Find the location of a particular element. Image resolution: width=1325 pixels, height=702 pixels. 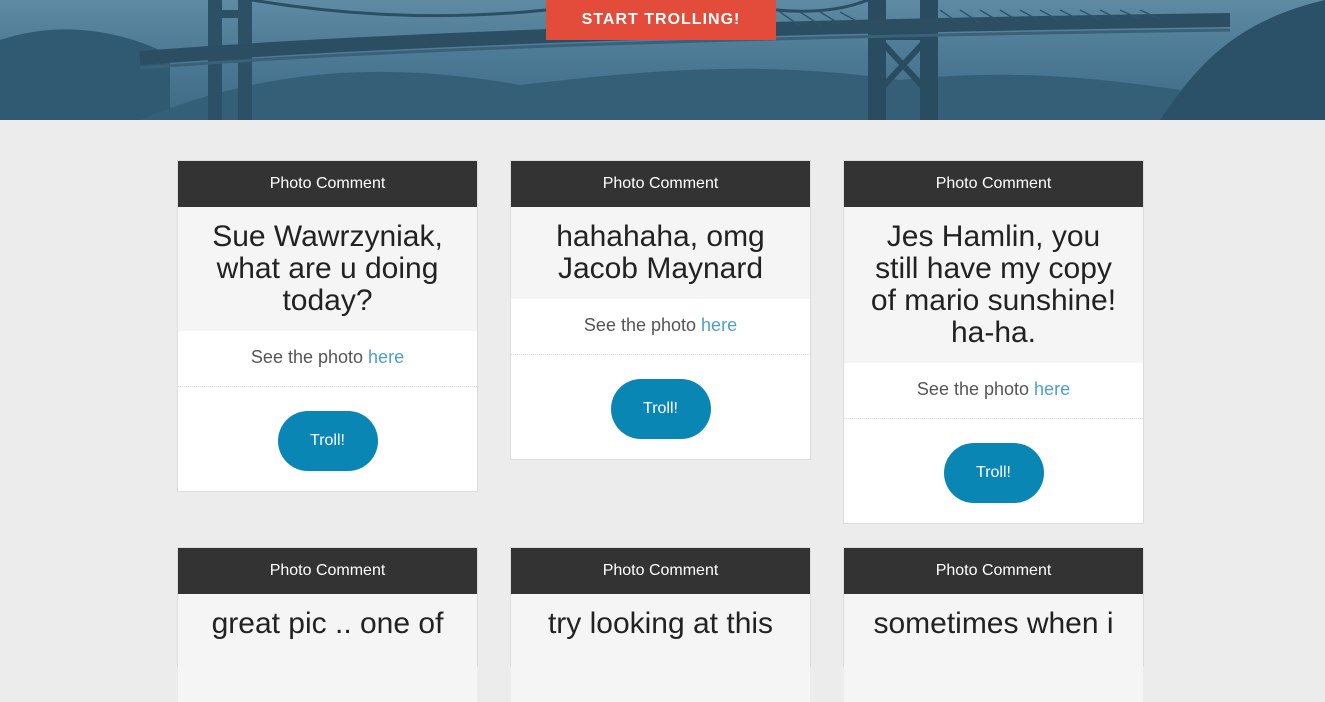

comment-text: great pic .. one of is located at coordinates (327, 648).